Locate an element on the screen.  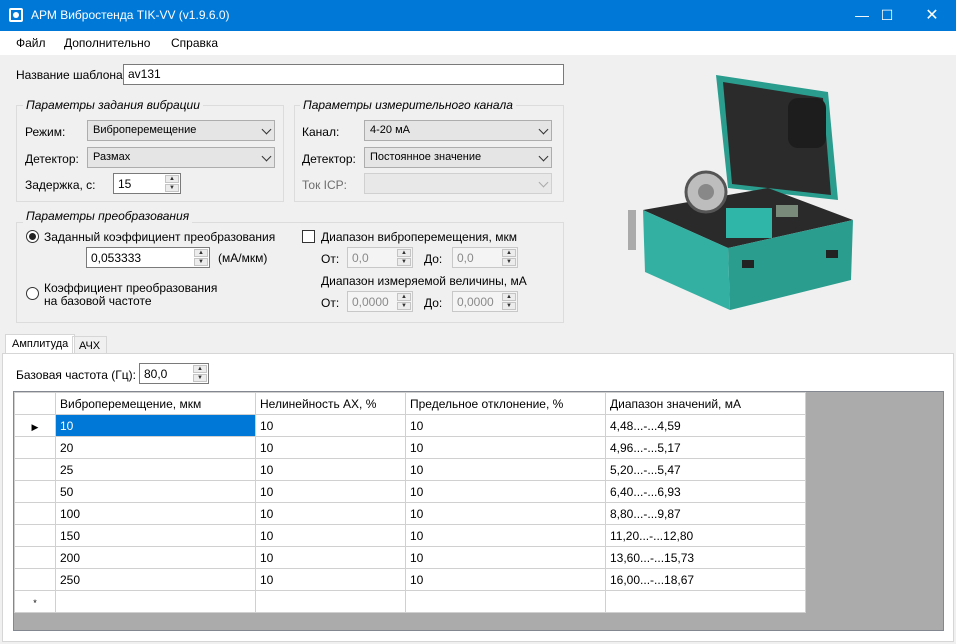
menu-bar: Файл Дополнительно Справка is located at coordinates (478, 43).